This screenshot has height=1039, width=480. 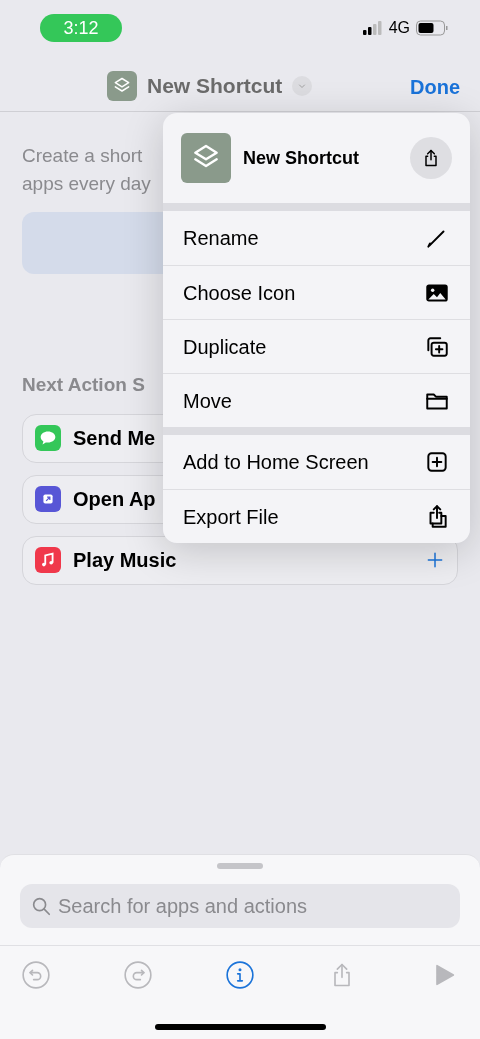 What do you see at coordinates (240, 866) in the screenshot?
I see `grabber-handle` at bounding box center [240, 866].